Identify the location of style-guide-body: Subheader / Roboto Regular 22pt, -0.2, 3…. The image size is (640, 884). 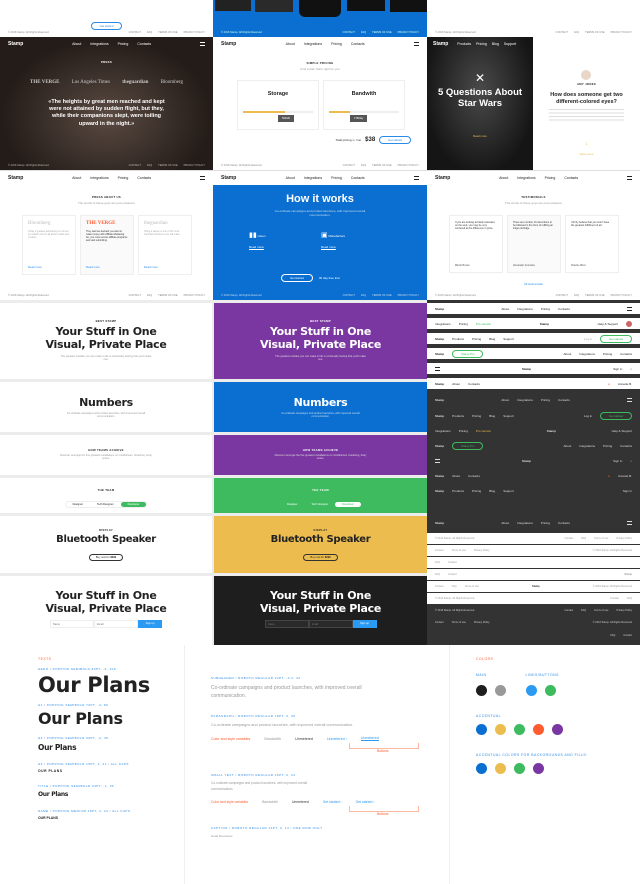
(317, 764).